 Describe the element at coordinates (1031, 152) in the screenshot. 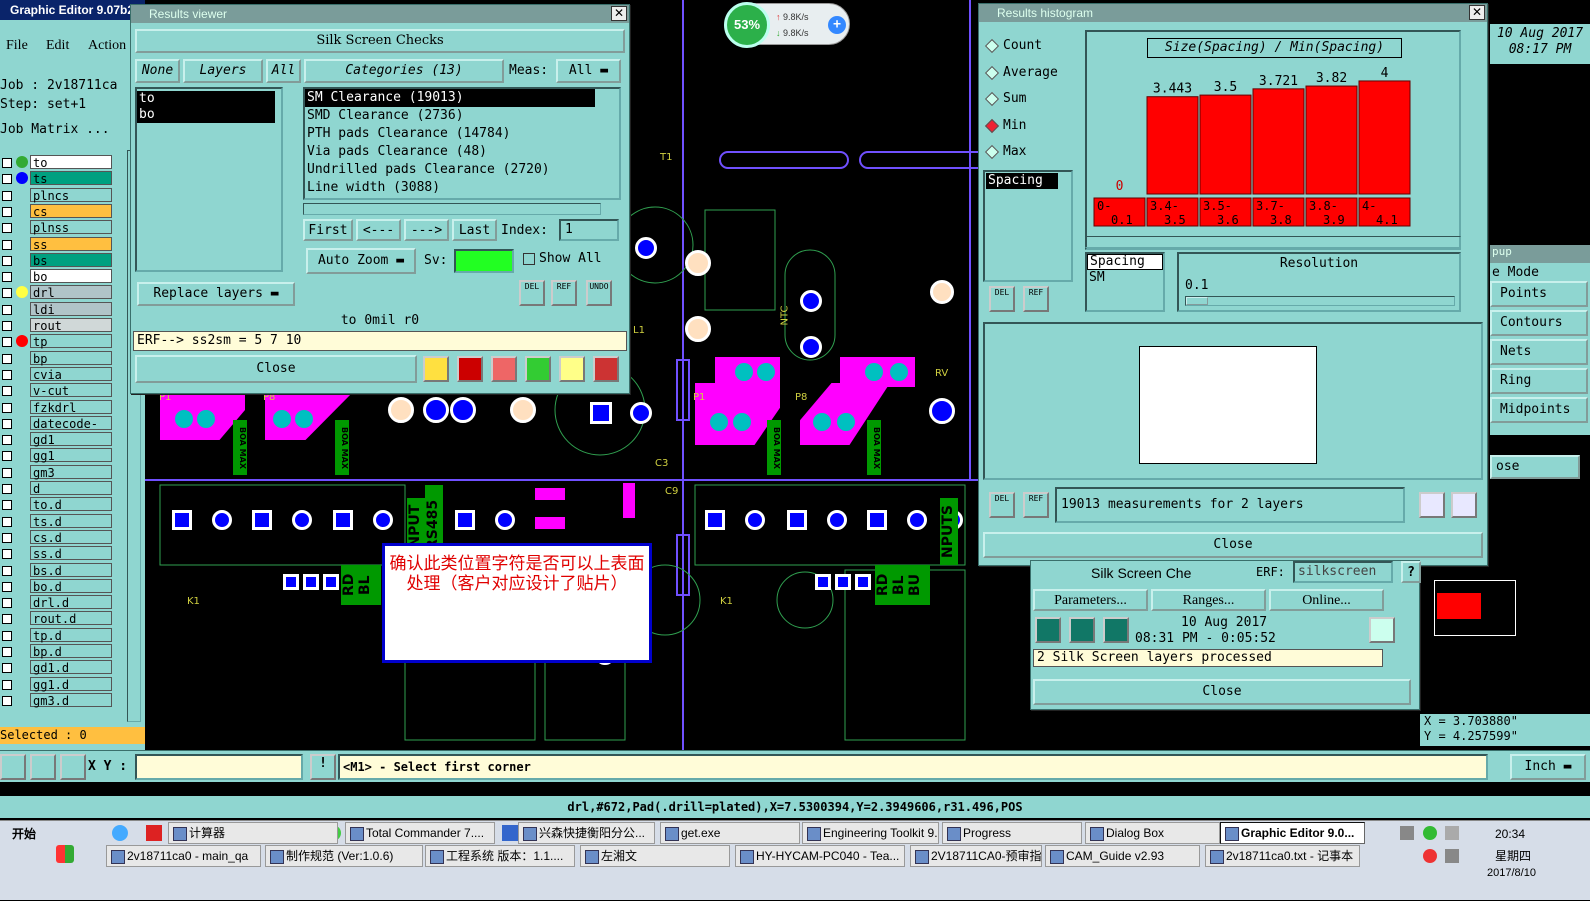

I see `stat-radio: Max` at that location.